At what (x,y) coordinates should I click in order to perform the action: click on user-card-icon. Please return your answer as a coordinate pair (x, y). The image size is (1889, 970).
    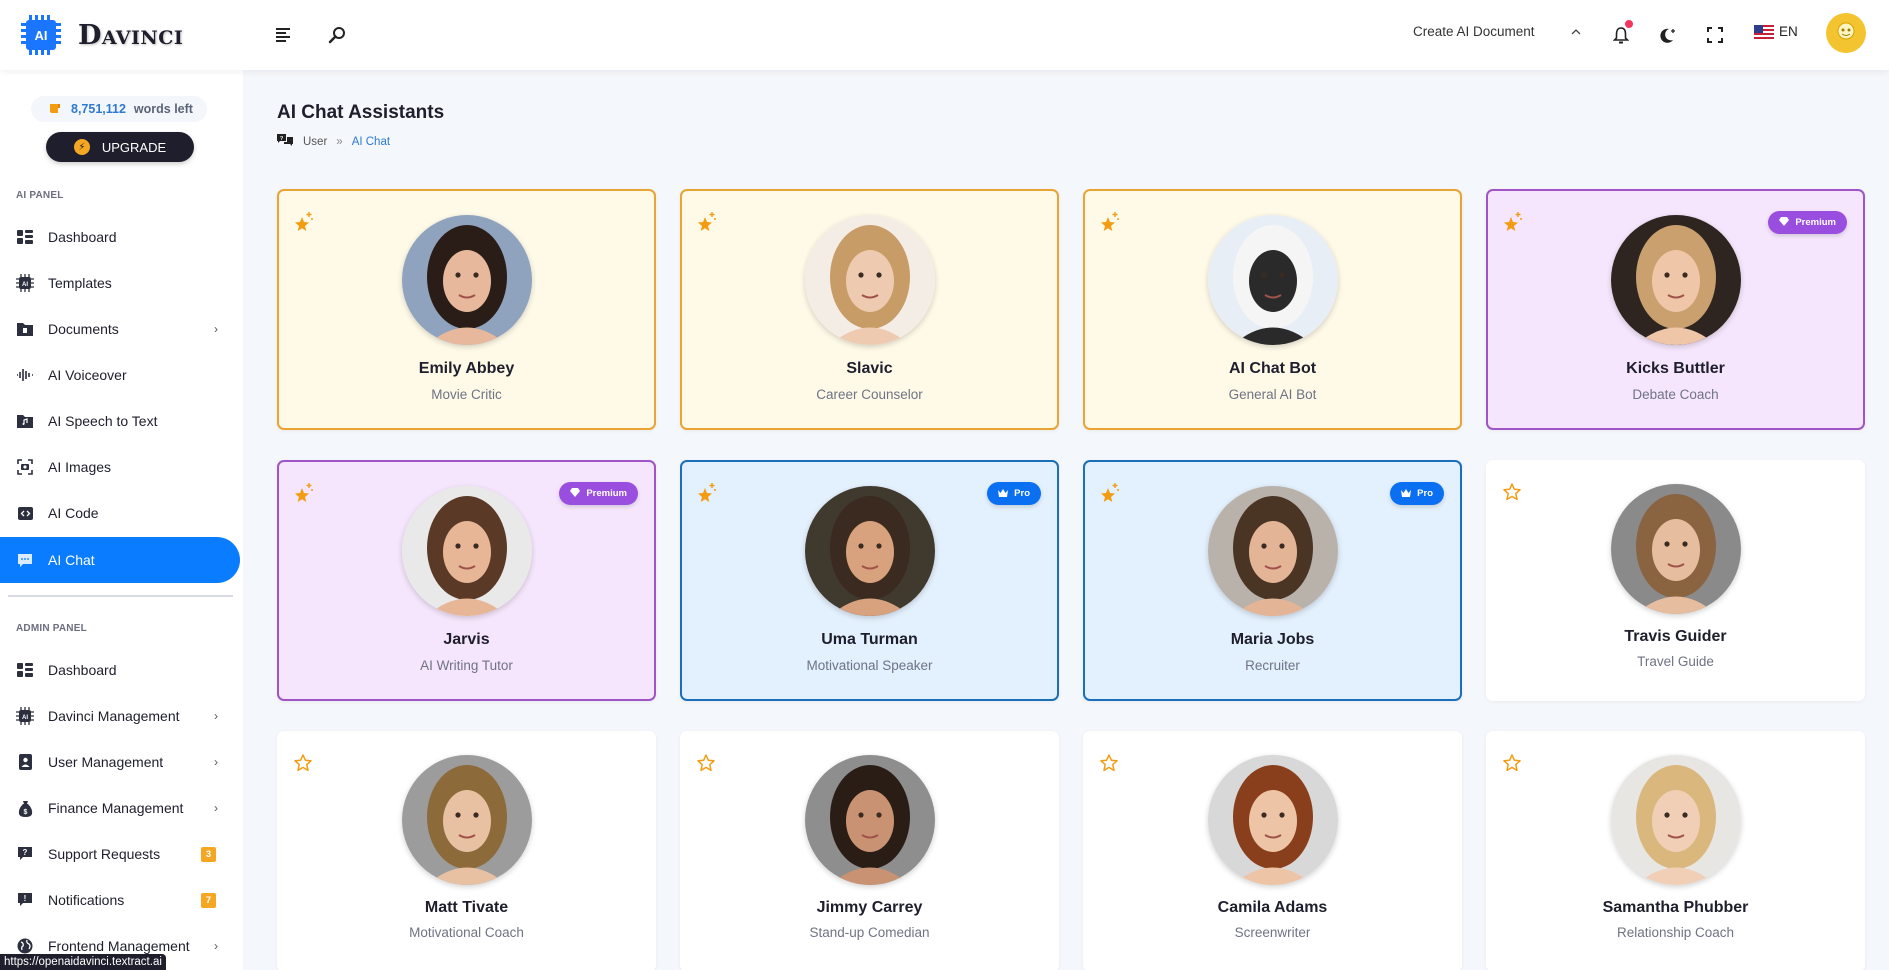
    Looking at the image, I should click on (25, 762).